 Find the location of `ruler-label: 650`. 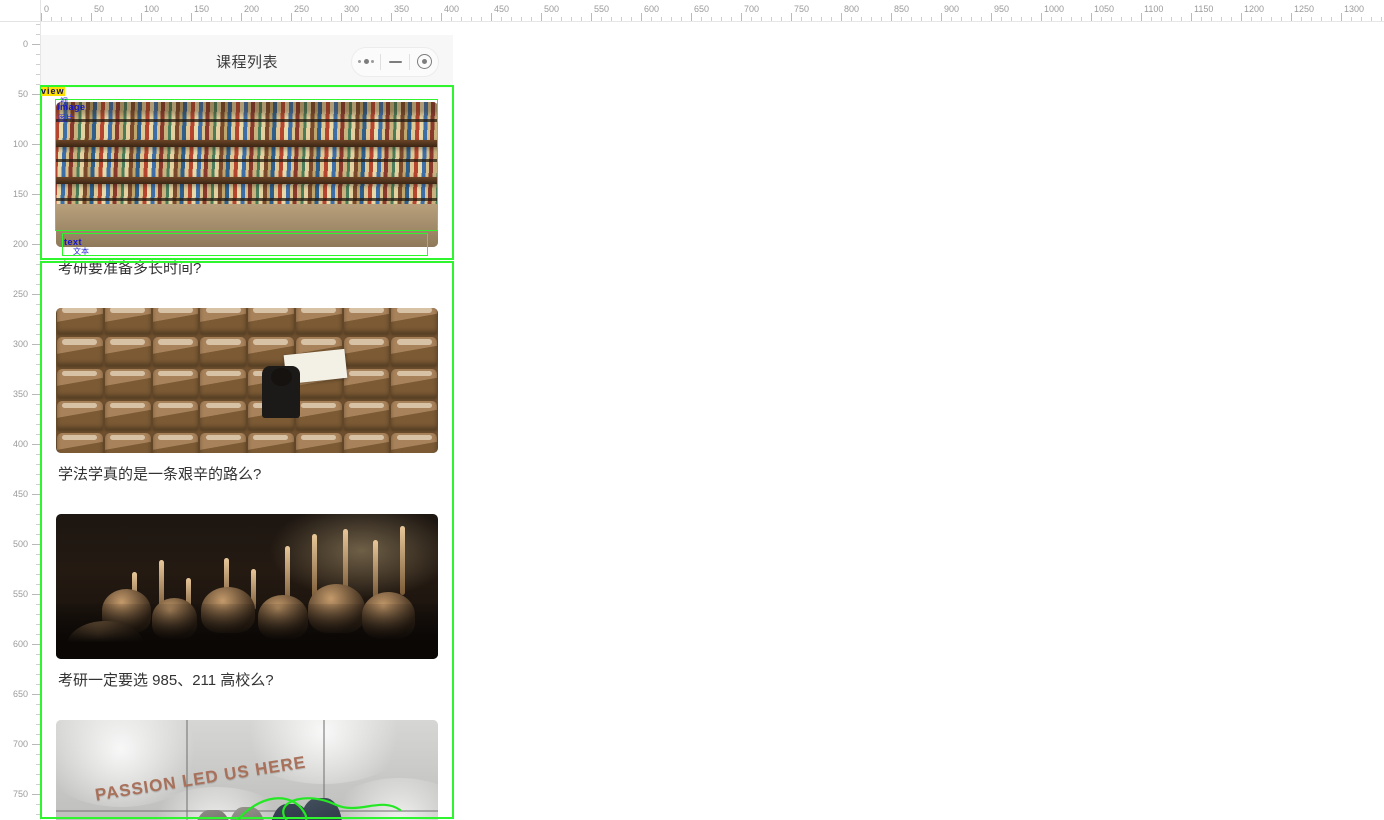

ruler-label: 650 is located at coordinates (20, 694).